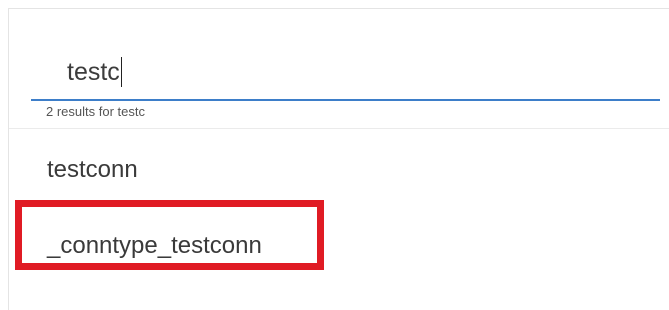 This screenshot has width=669, height=310. What do you see at coordinates (339, 128) in the screenshot?
I see `divider` at bounding box center [339, 128].